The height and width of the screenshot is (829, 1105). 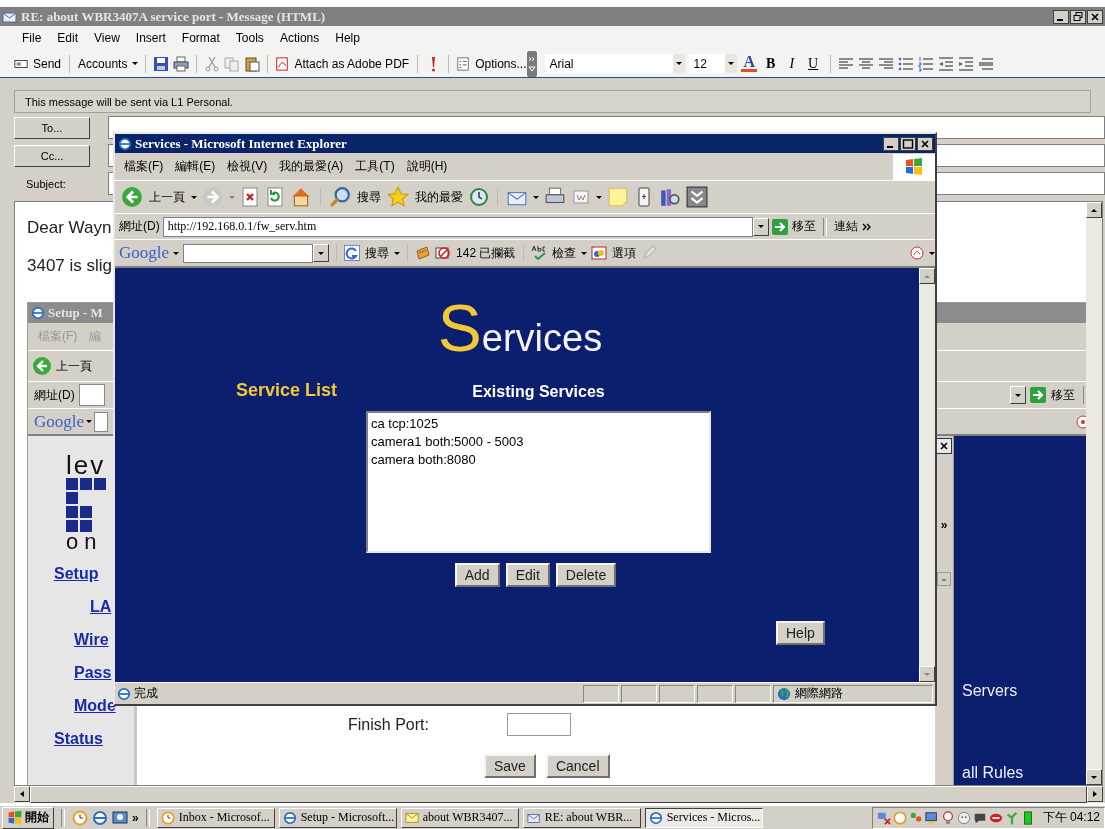 What do you see at coordinates (252, 63) in the screenshot?
I see `clipboard-icon` at bounding box center [252, 63].